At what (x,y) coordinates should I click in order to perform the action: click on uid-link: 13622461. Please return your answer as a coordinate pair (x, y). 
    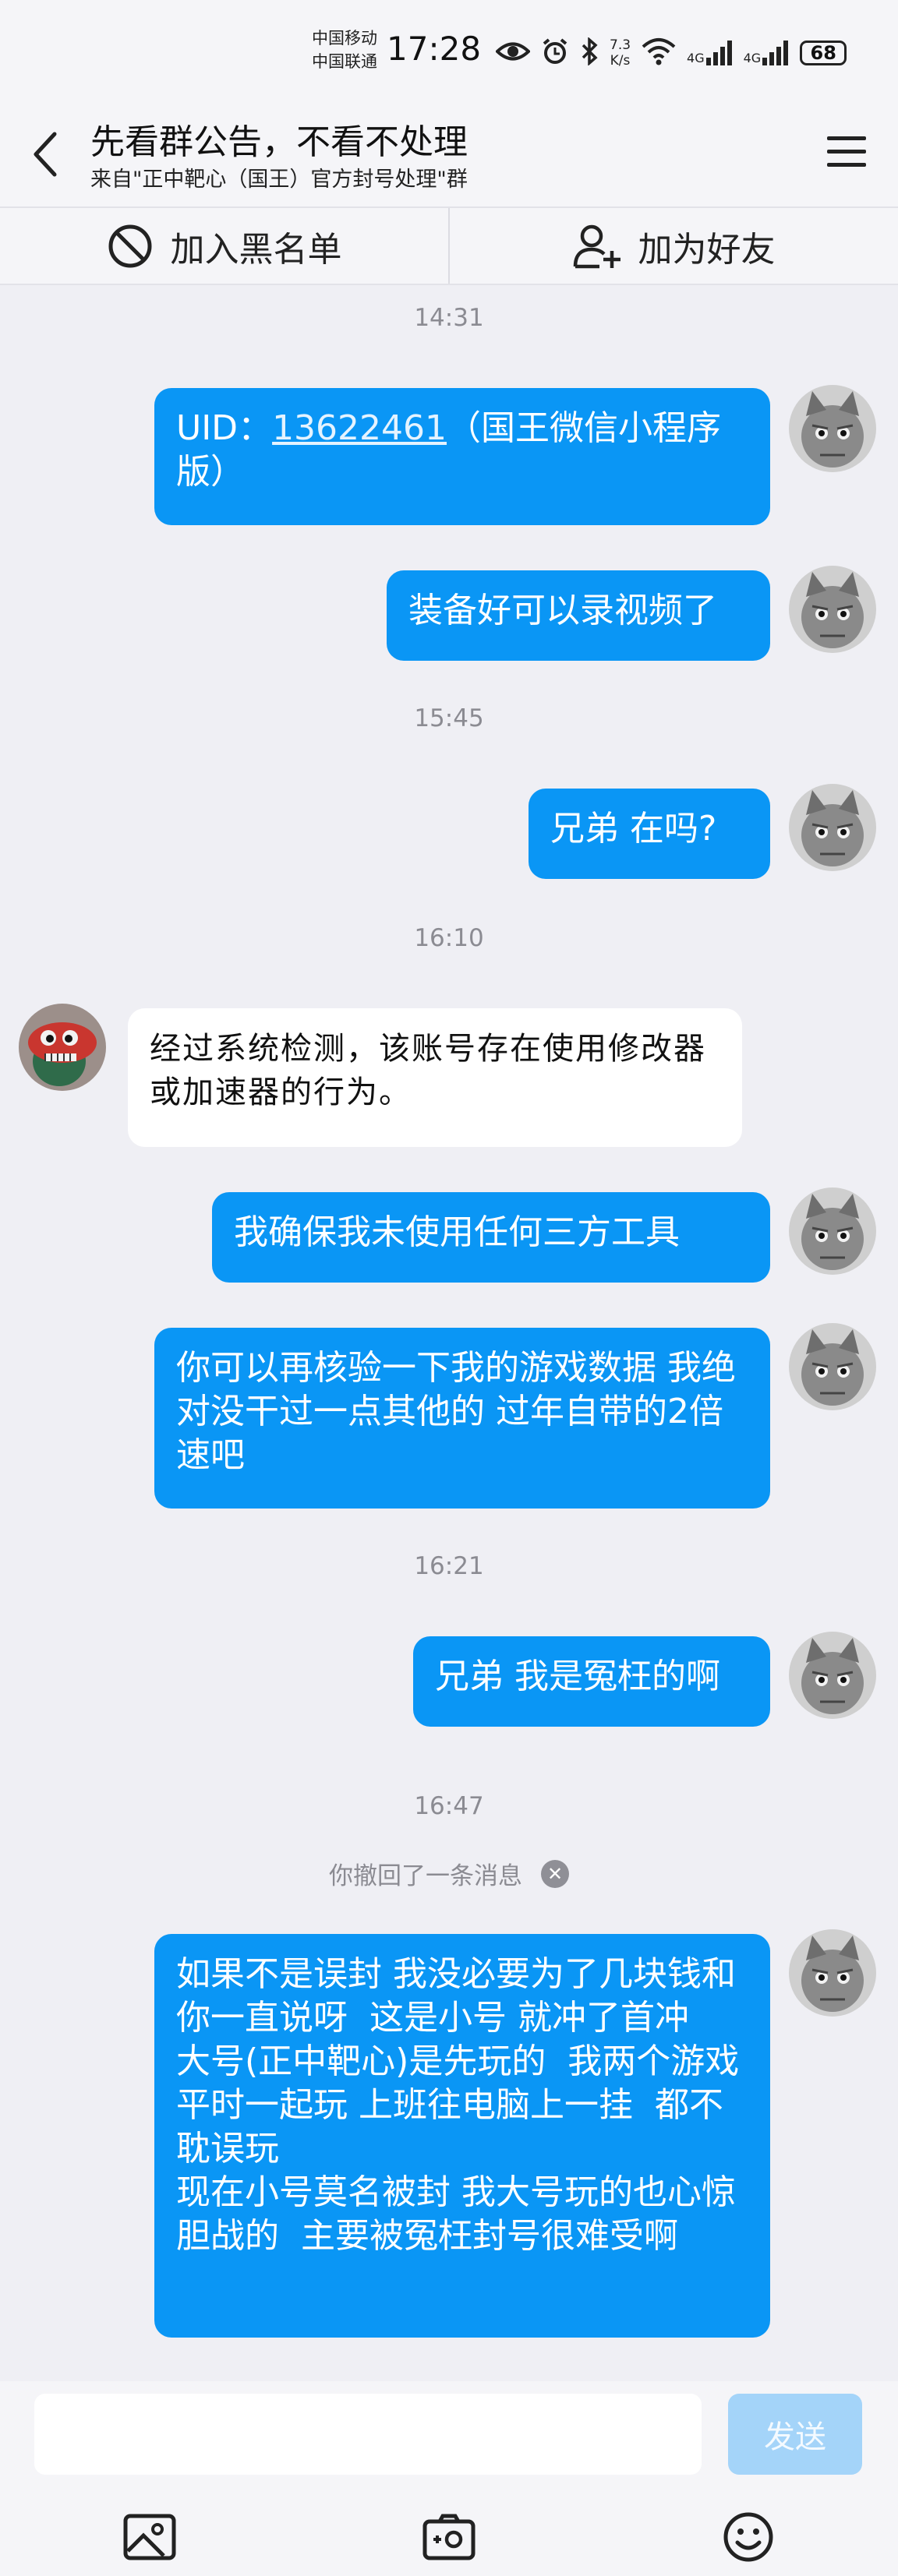
    Looking at the image, I should click on (359, 428).